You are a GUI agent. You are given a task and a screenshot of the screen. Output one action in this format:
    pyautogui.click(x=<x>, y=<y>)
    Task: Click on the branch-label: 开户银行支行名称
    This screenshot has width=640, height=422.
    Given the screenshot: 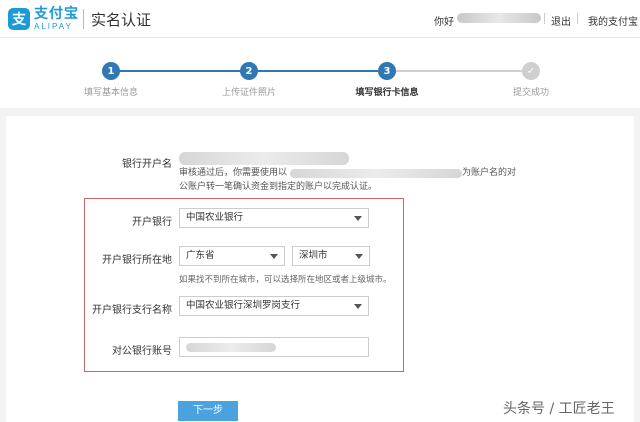 What is the action you would take?
    pyautogui.click(x=132, y=310)
    